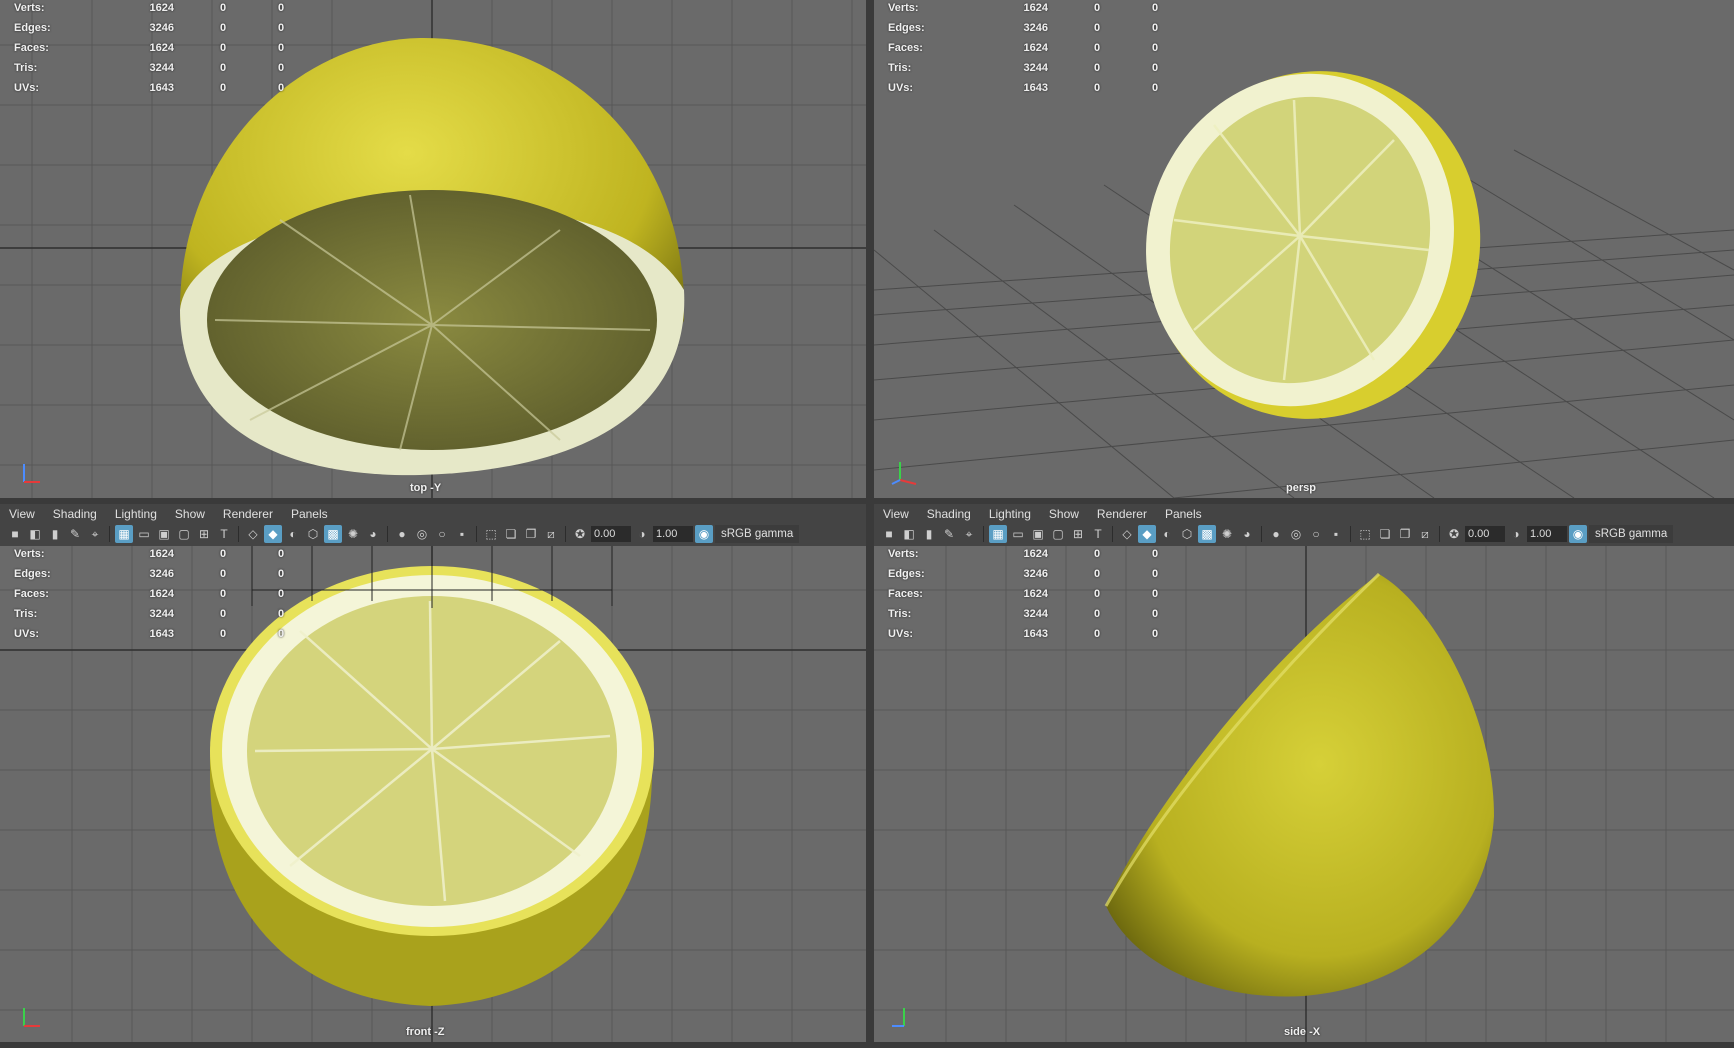 The height and width of the screenshot is (1048, 1734). I want to click on hud-label: Faces:, so click(905, 594).